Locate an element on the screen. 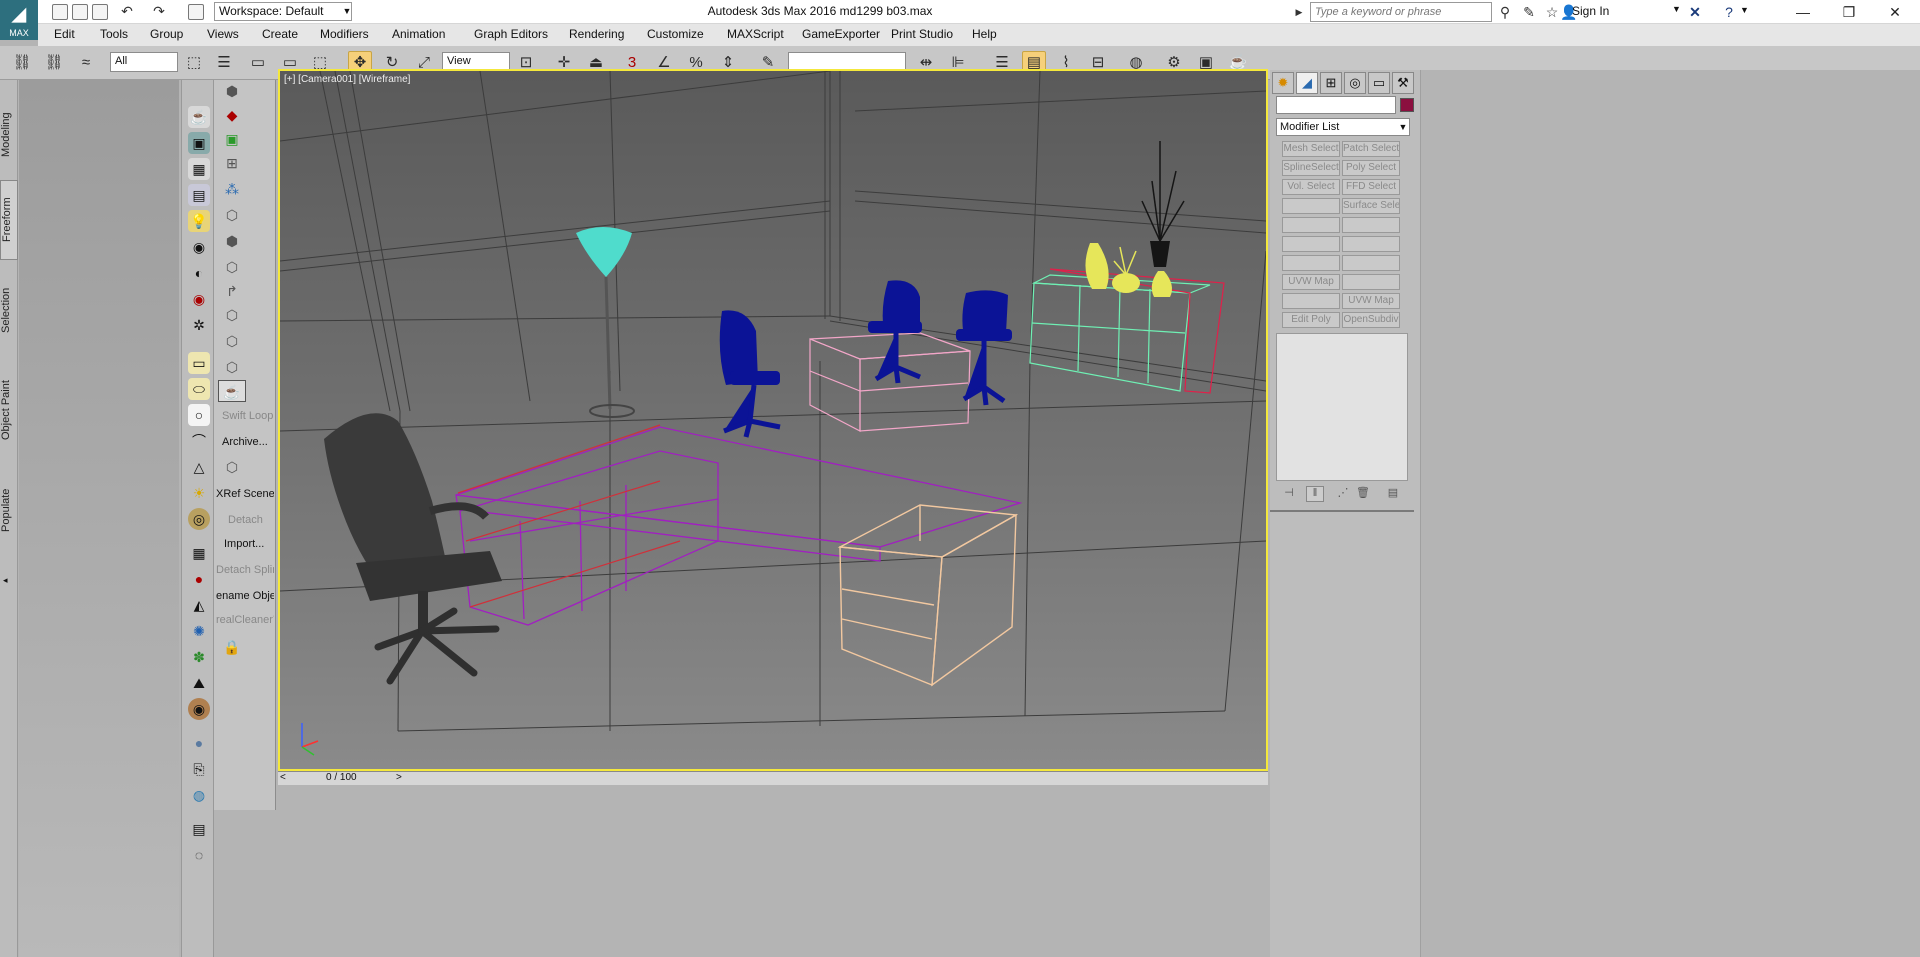 The image size is (1920, 957). ffd-select-button: FFD Select is located at coordinates (1371, 187).